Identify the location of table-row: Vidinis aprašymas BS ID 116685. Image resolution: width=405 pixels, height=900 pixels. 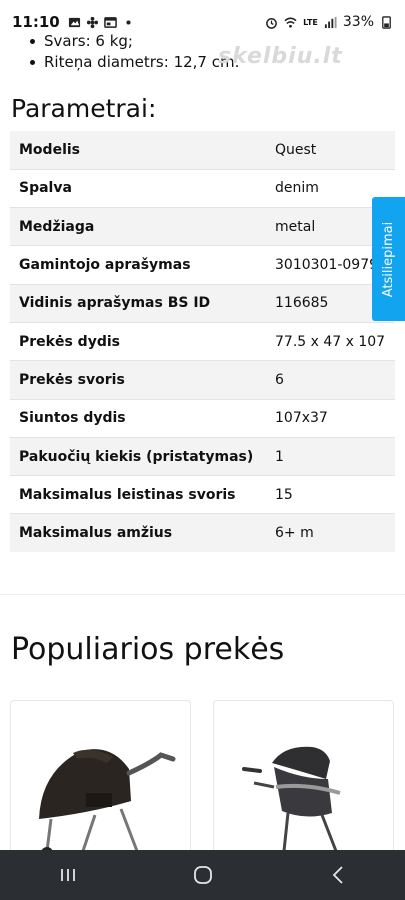
(202, 303).